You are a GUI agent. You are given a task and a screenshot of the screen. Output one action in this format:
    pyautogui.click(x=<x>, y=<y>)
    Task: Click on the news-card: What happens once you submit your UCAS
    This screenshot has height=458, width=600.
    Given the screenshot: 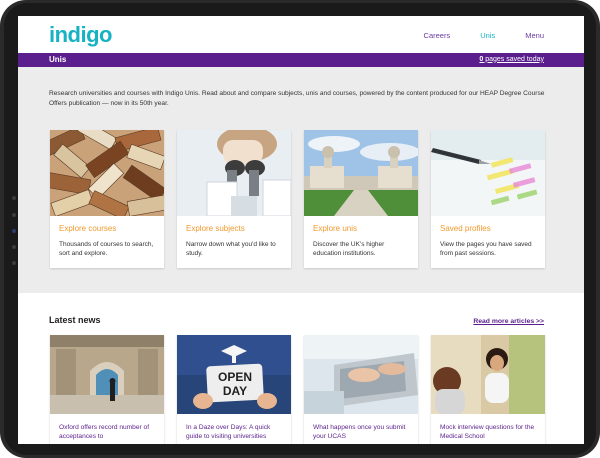 What is the action you would take?
    pyautogui.click(x=361, y=389)
    